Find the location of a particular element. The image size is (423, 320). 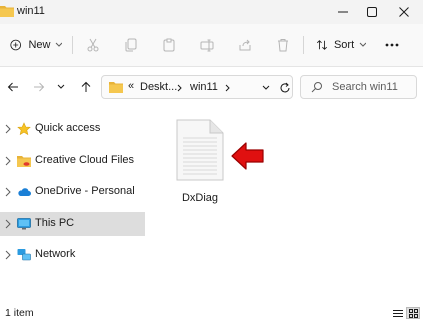

forward-button is located at coordinates (39, 87).